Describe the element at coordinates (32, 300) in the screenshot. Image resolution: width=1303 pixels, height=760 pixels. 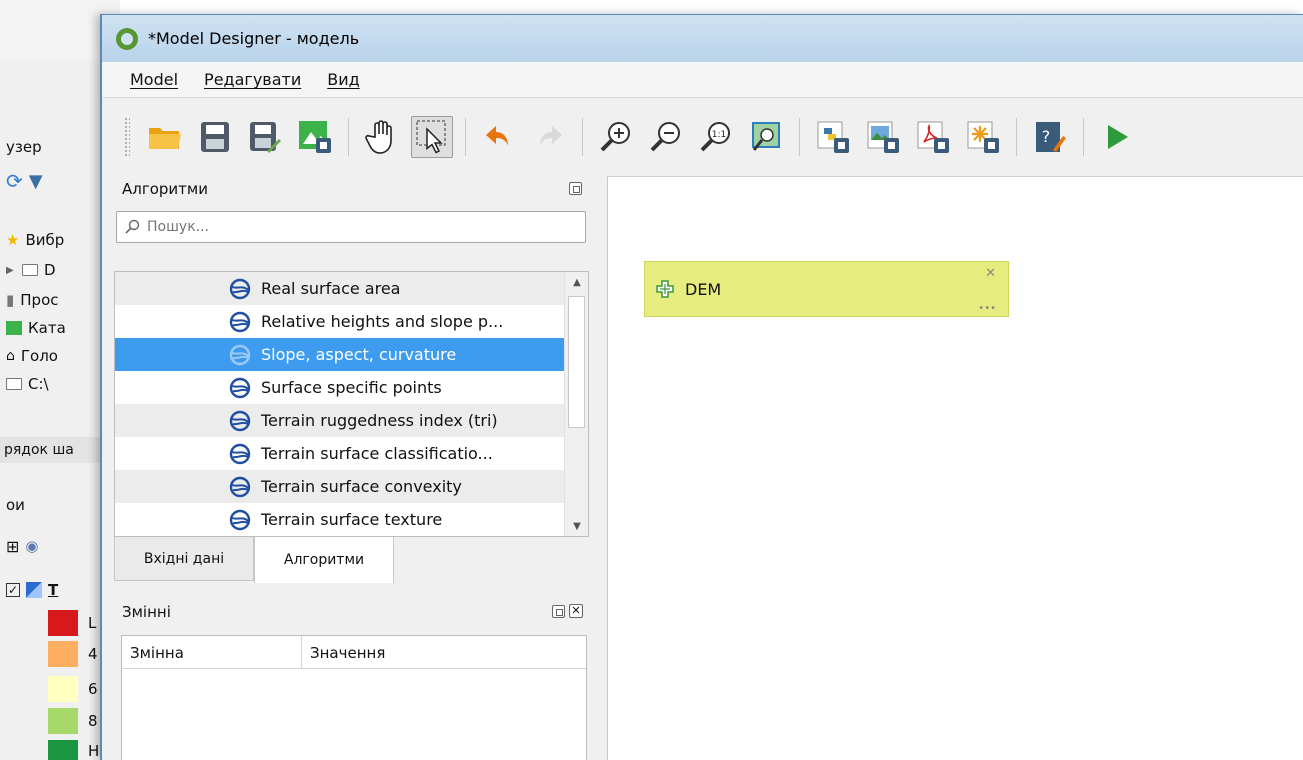
I see `browser-item-project: ▮ Прос` at that location.